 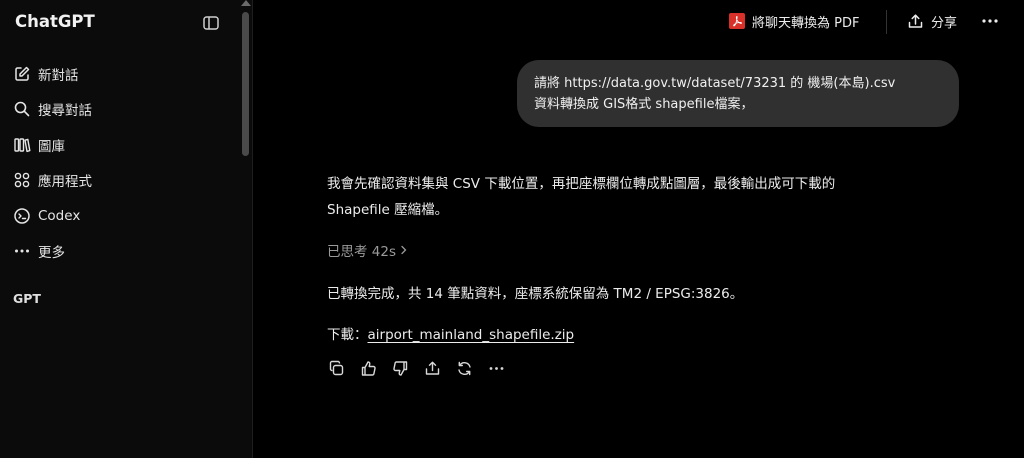 What do you see at coordinates (806, 23) in the screenshot?
I see `pdf-button-label: 將聊天轉換為 PDF` at bounding box center [806, 23].